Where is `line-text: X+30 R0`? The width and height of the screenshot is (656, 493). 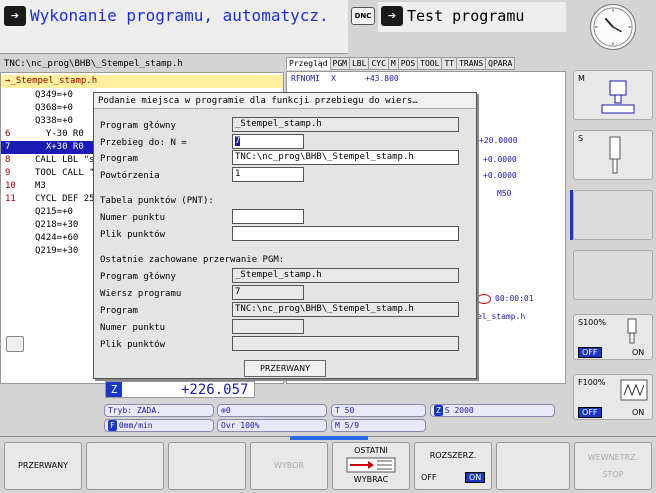
line-text: X+30 R0 is located at coordinates (59, 147).